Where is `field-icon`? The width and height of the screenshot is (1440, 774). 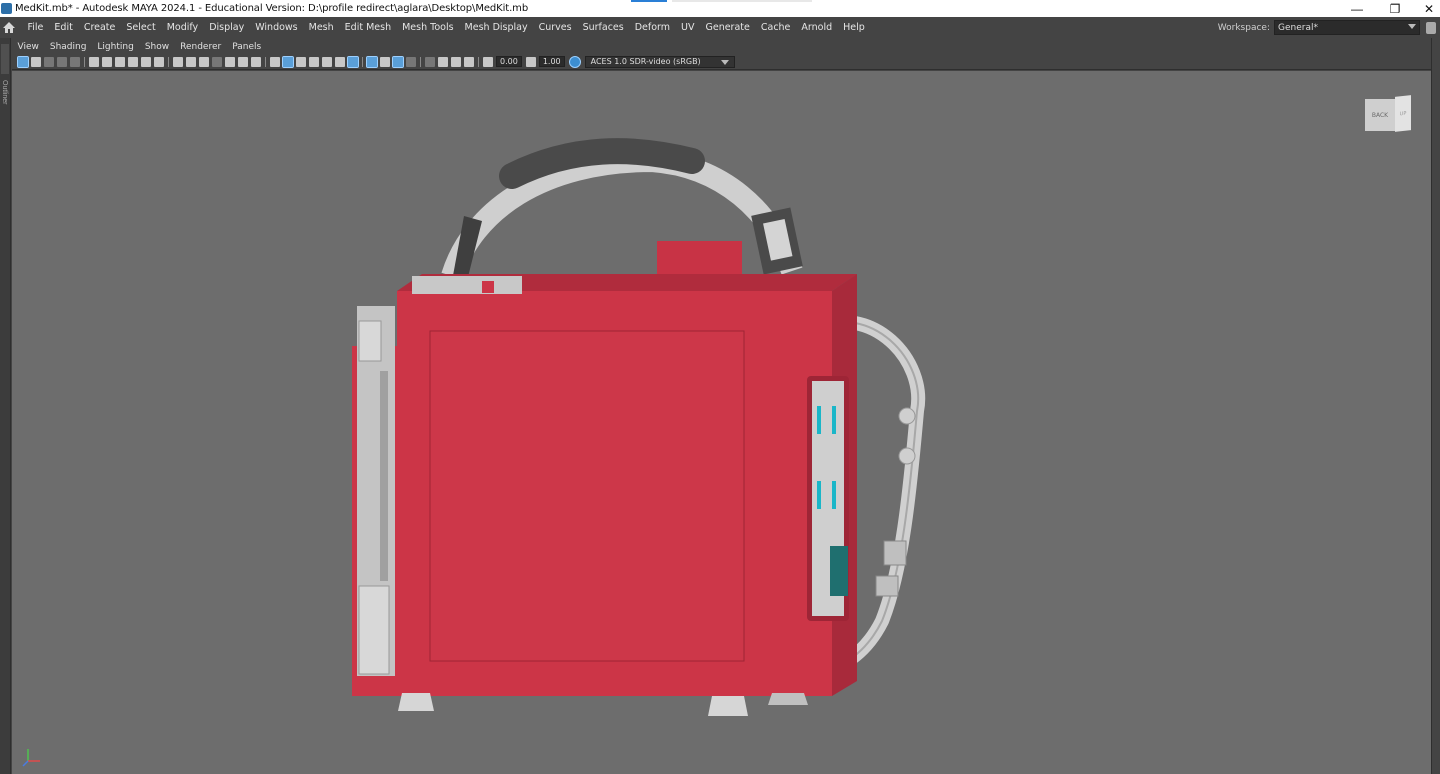
field-icon is located at coordinates (230, 61).